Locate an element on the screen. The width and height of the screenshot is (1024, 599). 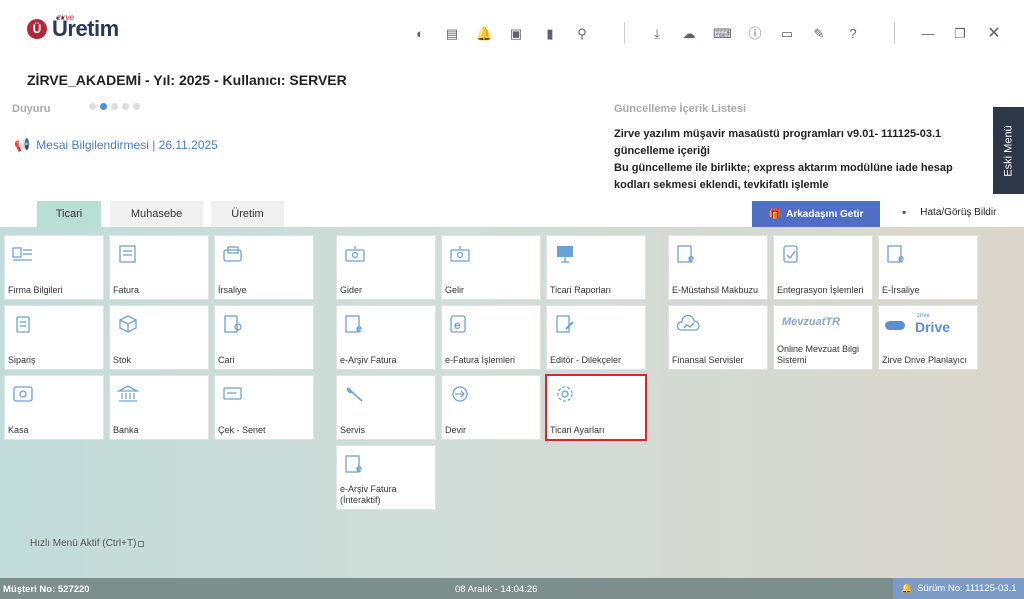
tile-label: e-Arşiv Fatura (İnteraktif) is located at coordinates (368, 494).